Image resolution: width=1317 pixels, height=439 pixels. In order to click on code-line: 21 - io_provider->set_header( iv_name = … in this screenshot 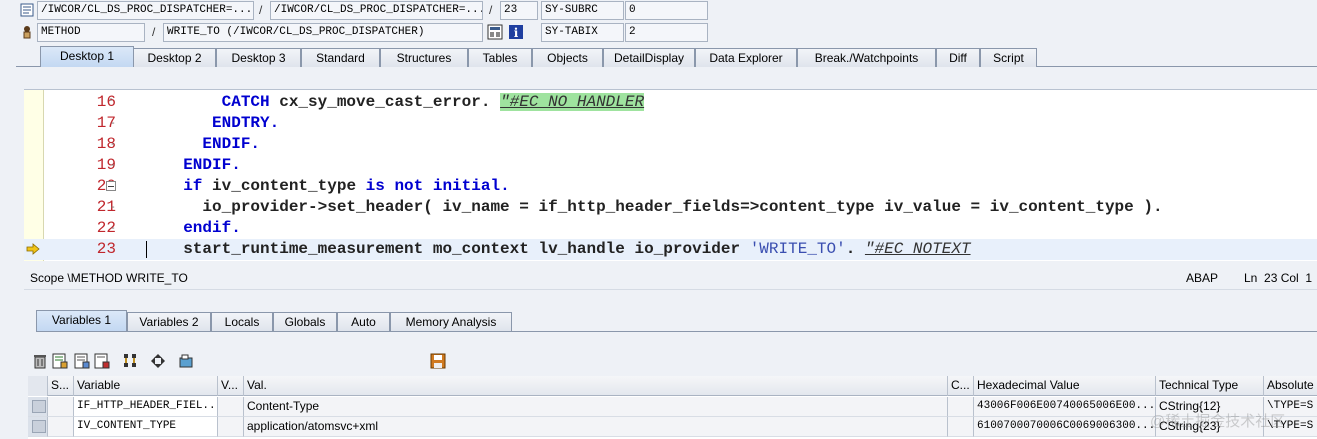, I will do `click(670, 207)`.